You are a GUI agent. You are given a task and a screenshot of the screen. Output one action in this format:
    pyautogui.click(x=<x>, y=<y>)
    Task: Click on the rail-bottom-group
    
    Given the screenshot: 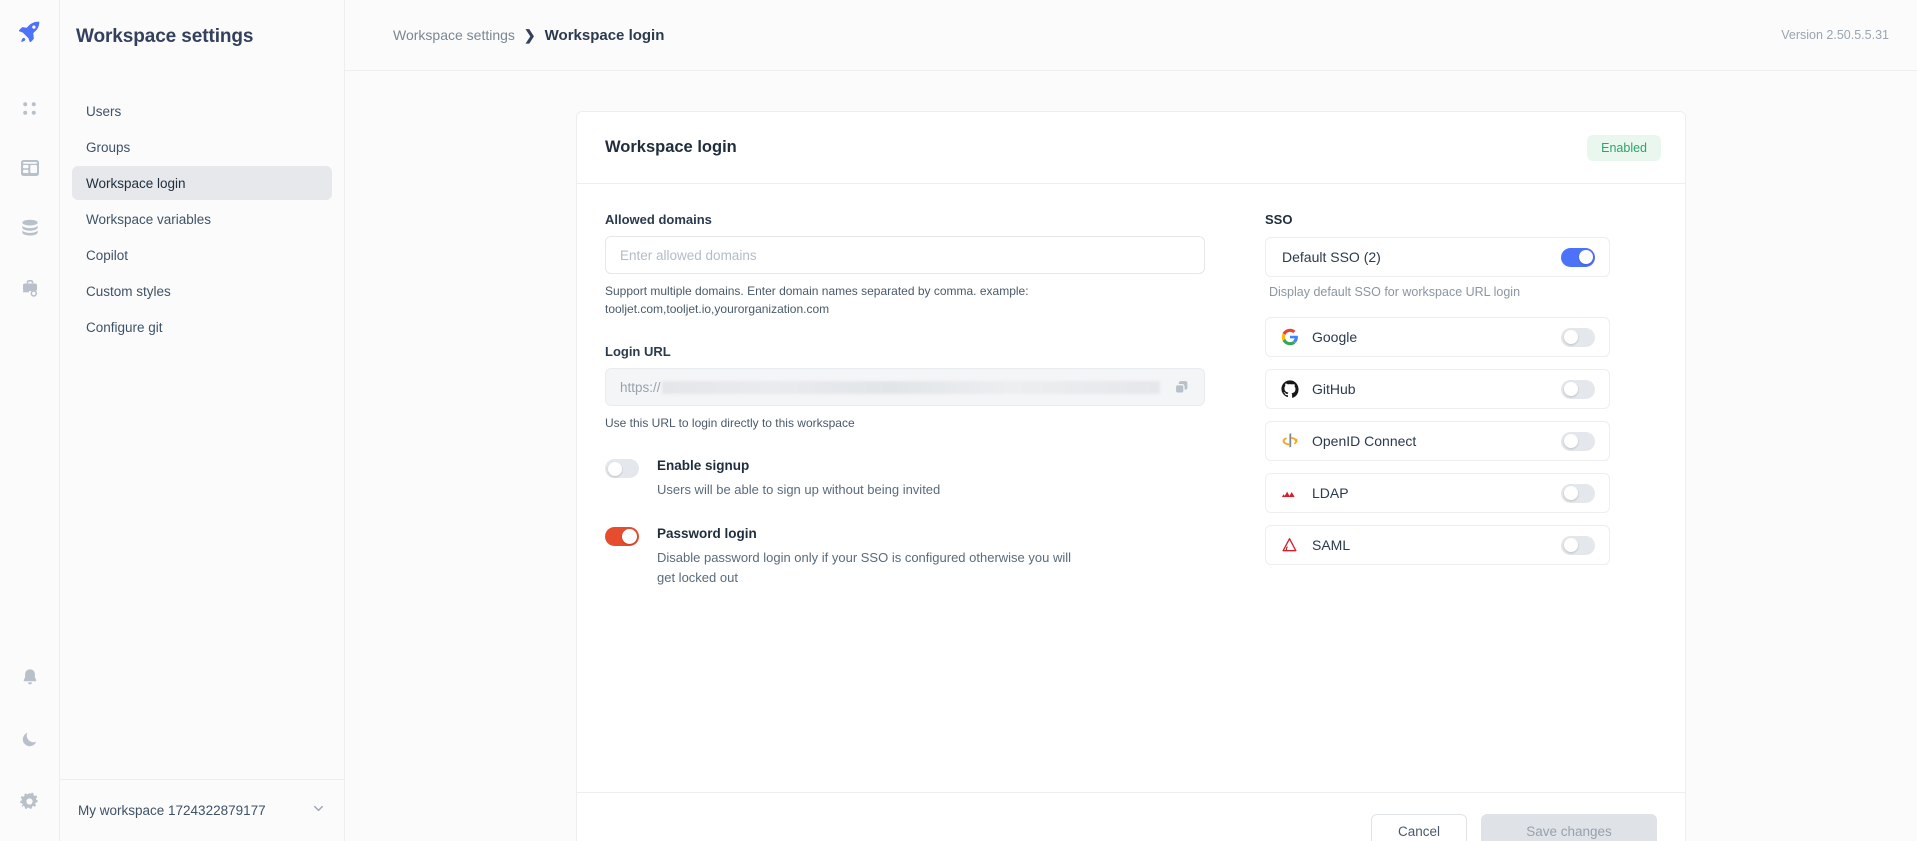 What is the action you would take?
    pyautogui.click(x=30, y=741)
    